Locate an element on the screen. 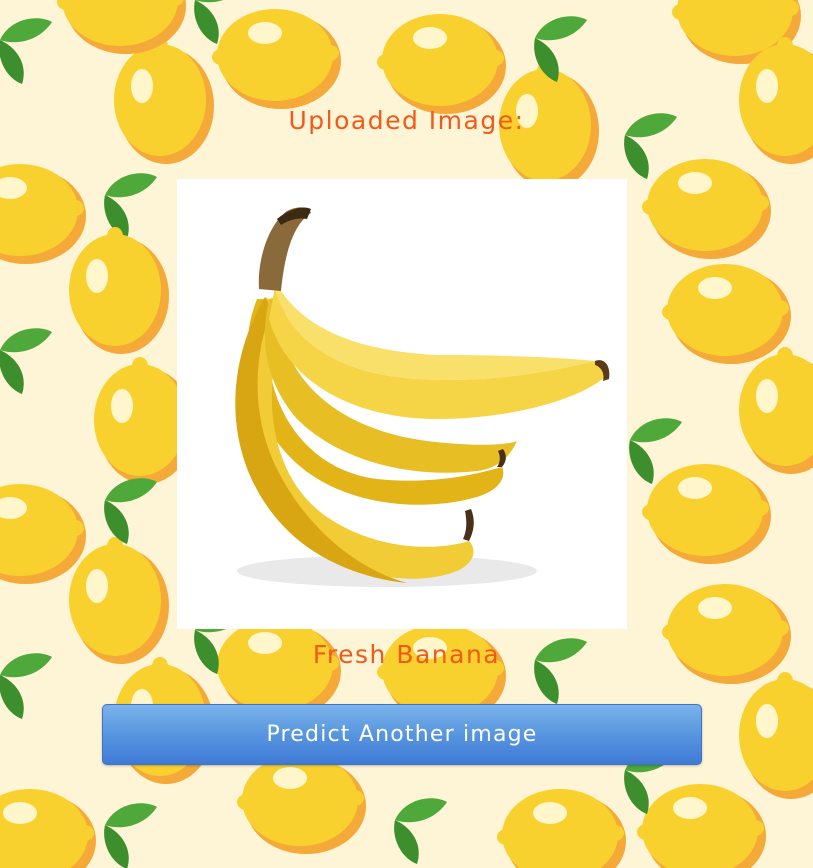  prediction-result: Fresh Banana is located at coordinates (406, 654).